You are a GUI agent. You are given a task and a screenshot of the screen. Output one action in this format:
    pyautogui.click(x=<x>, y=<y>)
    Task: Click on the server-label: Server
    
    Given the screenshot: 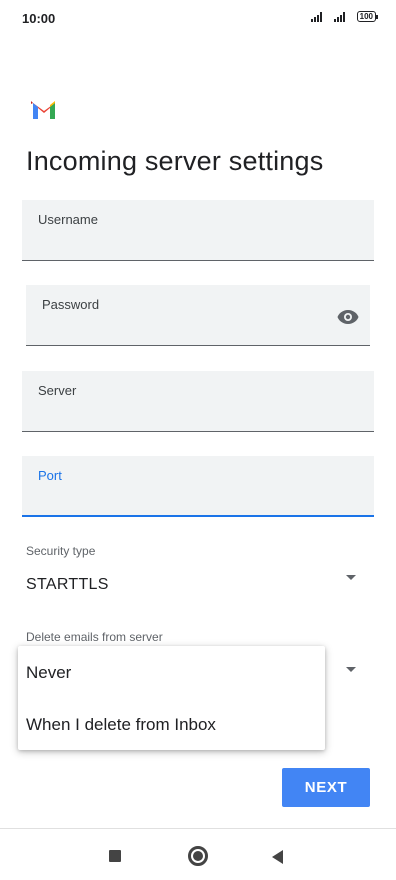 What is the action you would take?
    pyautogui.click(x=57, y=390)
    